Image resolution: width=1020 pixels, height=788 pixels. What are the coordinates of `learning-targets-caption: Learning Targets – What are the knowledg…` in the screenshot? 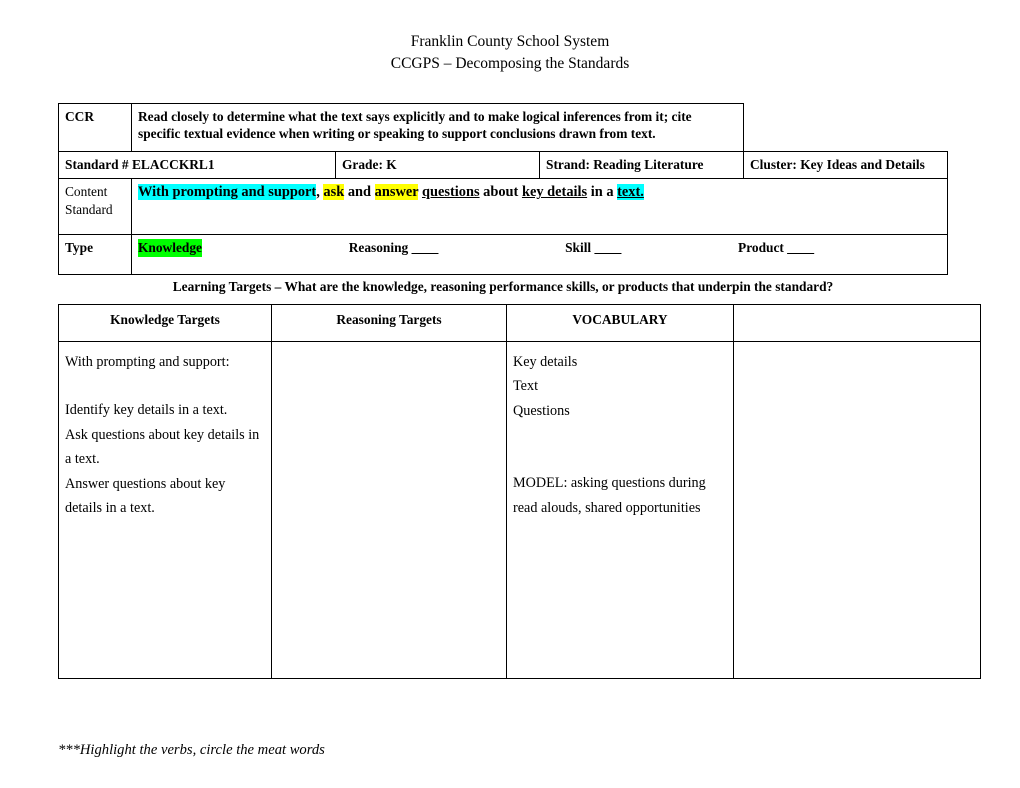 It's located at (503, 286).